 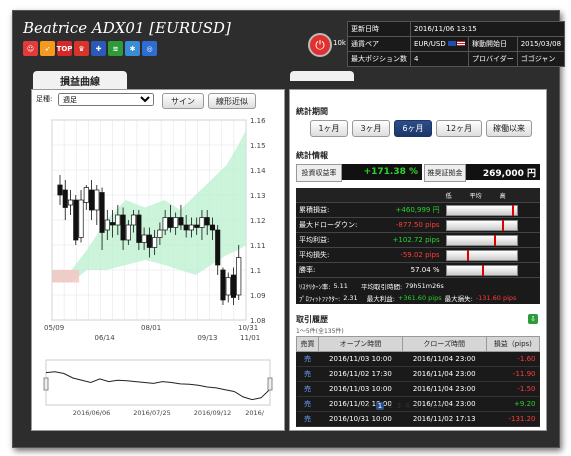 What do you see at coordinates (439, 59) in the screenshot?
I see `max-value: 4` at bounding box center [439, 59].